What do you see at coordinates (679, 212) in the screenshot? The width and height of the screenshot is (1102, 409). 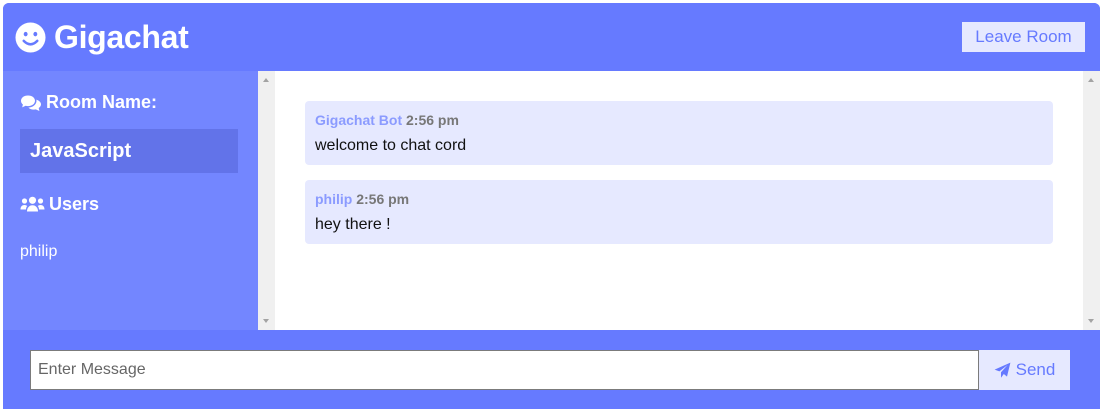 I see `message: philip 2:56 pm hey there !` at bounding box center [679, 212].